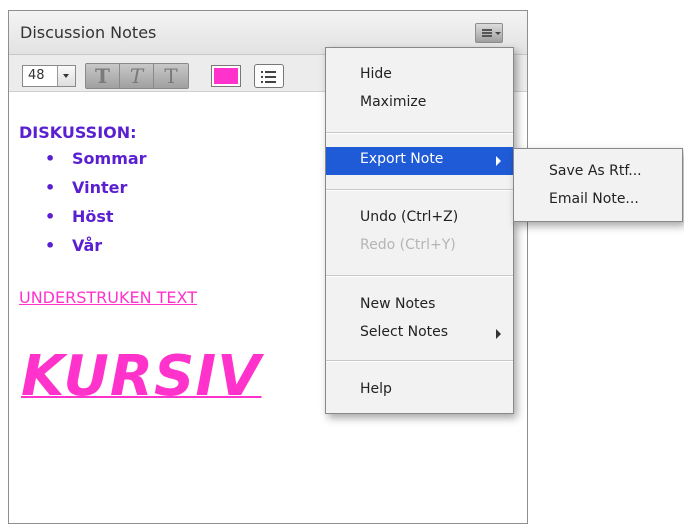 Image resolution: width=684 pixels, height=524 pixels. What do you see at coordinates (79, 216) in the screenshot?
I see `list-item: • Höst` at bounding box center [79, 216].